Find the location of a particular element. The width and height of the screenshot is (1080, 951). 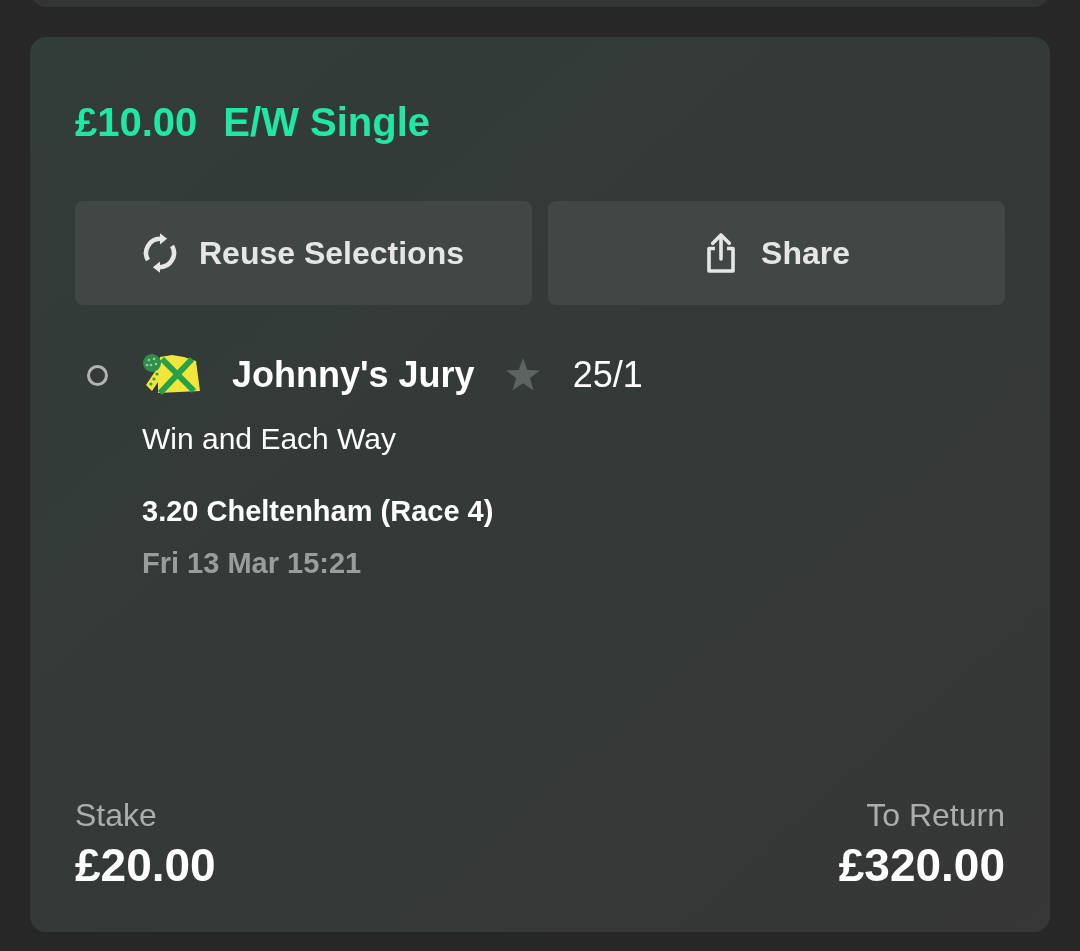

race-name: 3.20 Cheltenham (Race 4) is located at coordinates (318, 511).